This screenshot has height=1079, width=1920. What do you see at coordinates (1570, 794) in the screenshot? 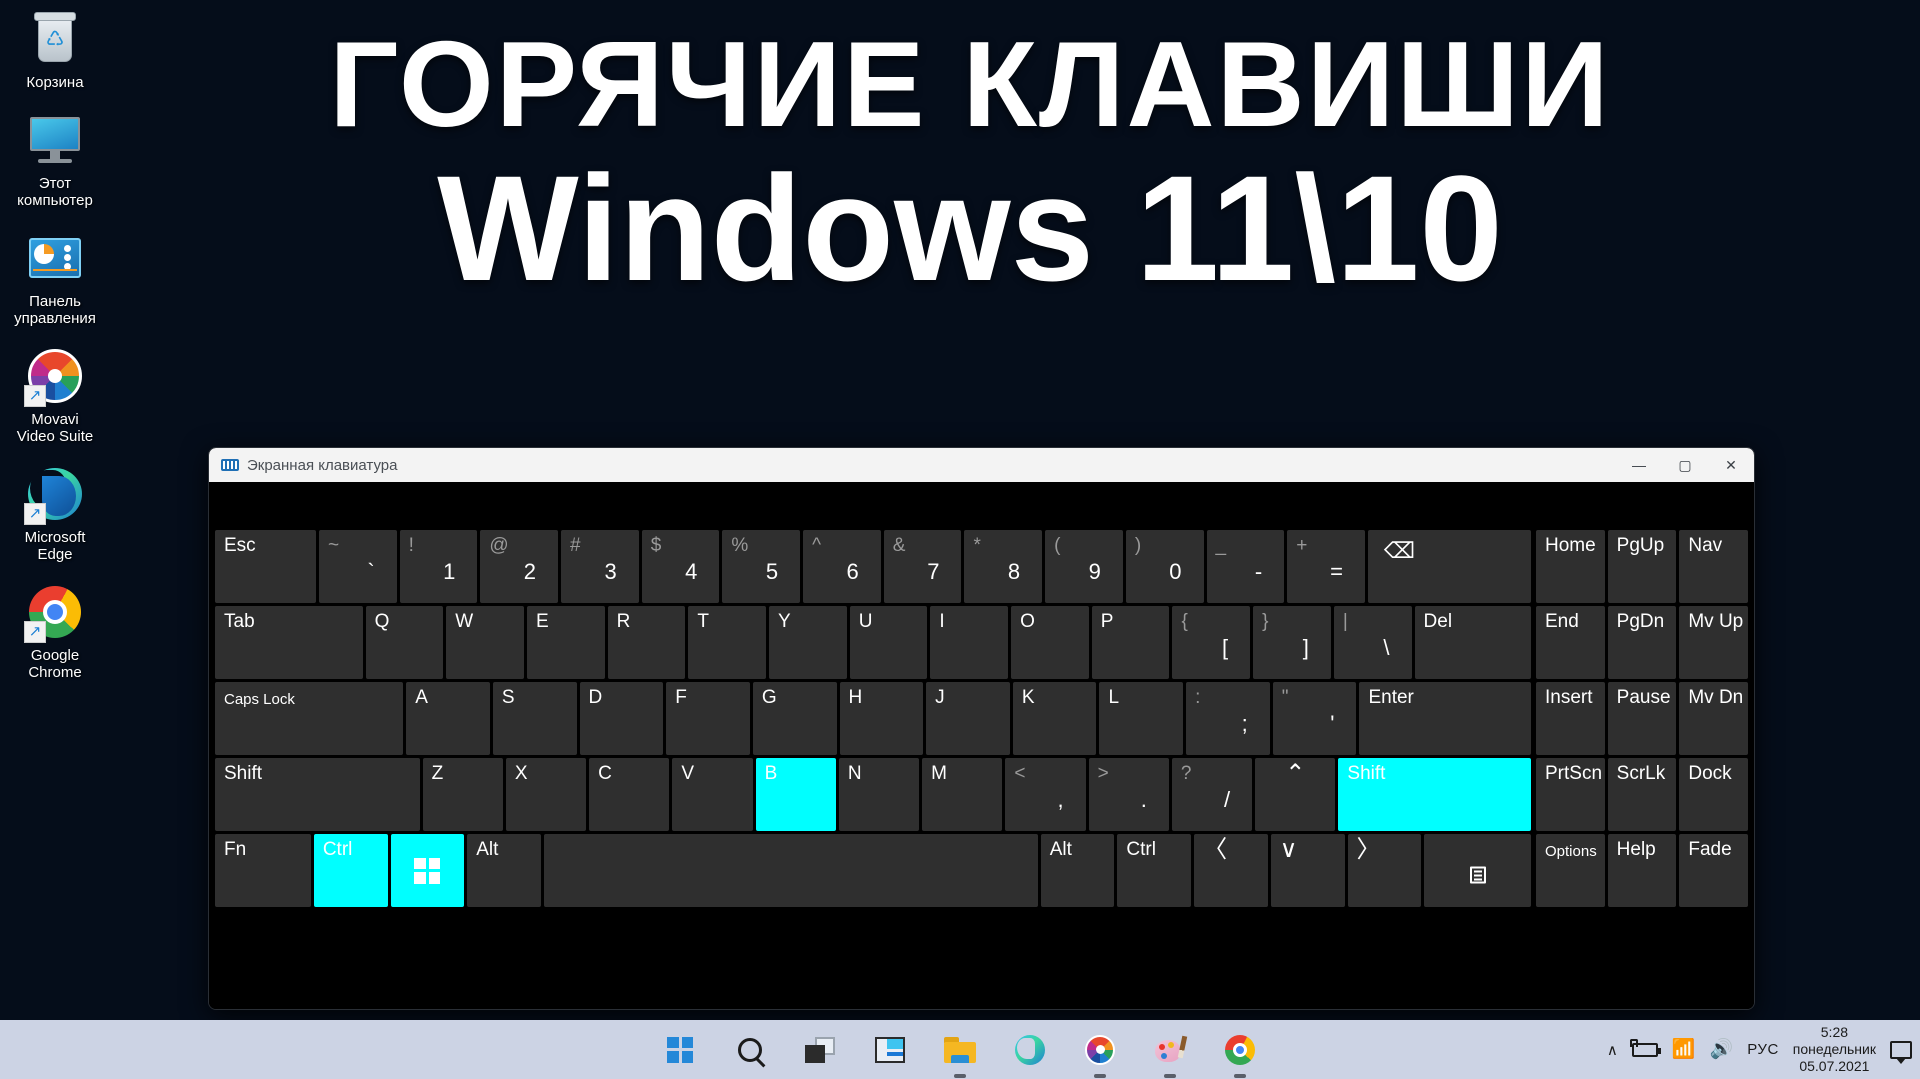
I see `key-prtscn: PrtScn` at bounding box center [1570, 794].